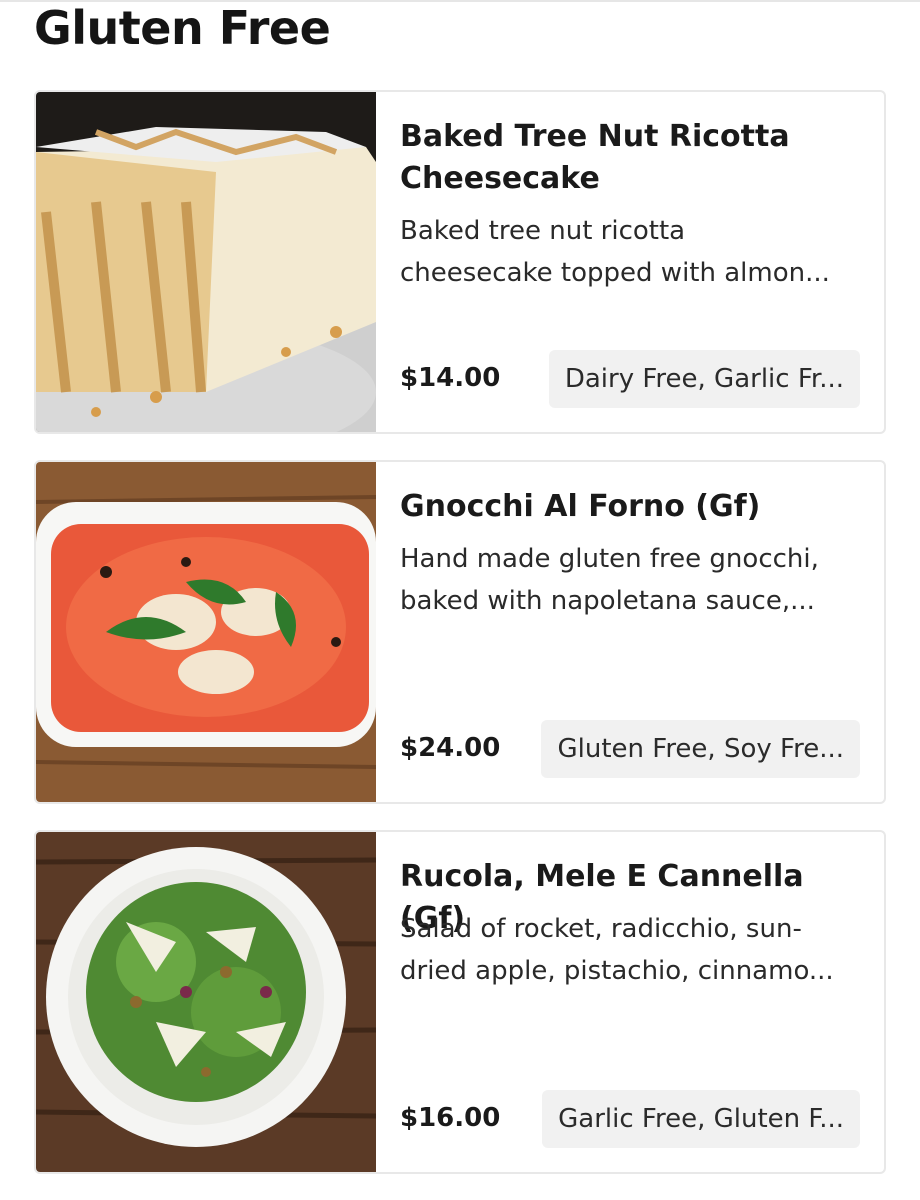 The height and width of the screenshot is (1200, 920). What do you see at coordinates (595, 157) in the screenshot?
I see `item-name: Baked Tree Nut Ricotta Cheesecake` at bounding box center [595, 157].